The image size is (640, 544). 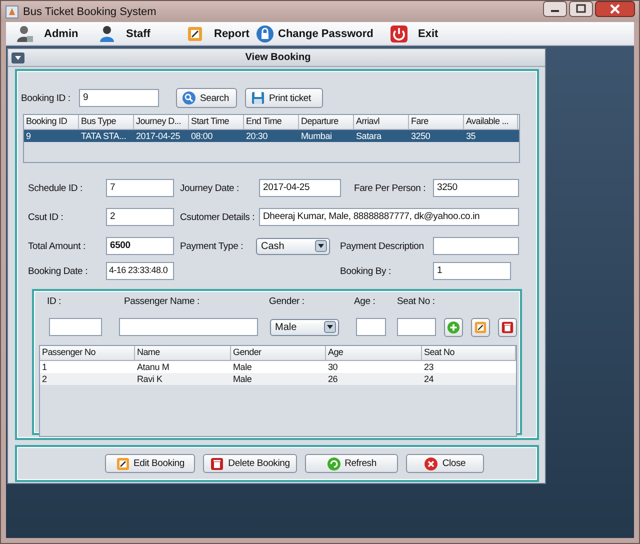 I want to click on close-icon, so click(x=431, y=463).